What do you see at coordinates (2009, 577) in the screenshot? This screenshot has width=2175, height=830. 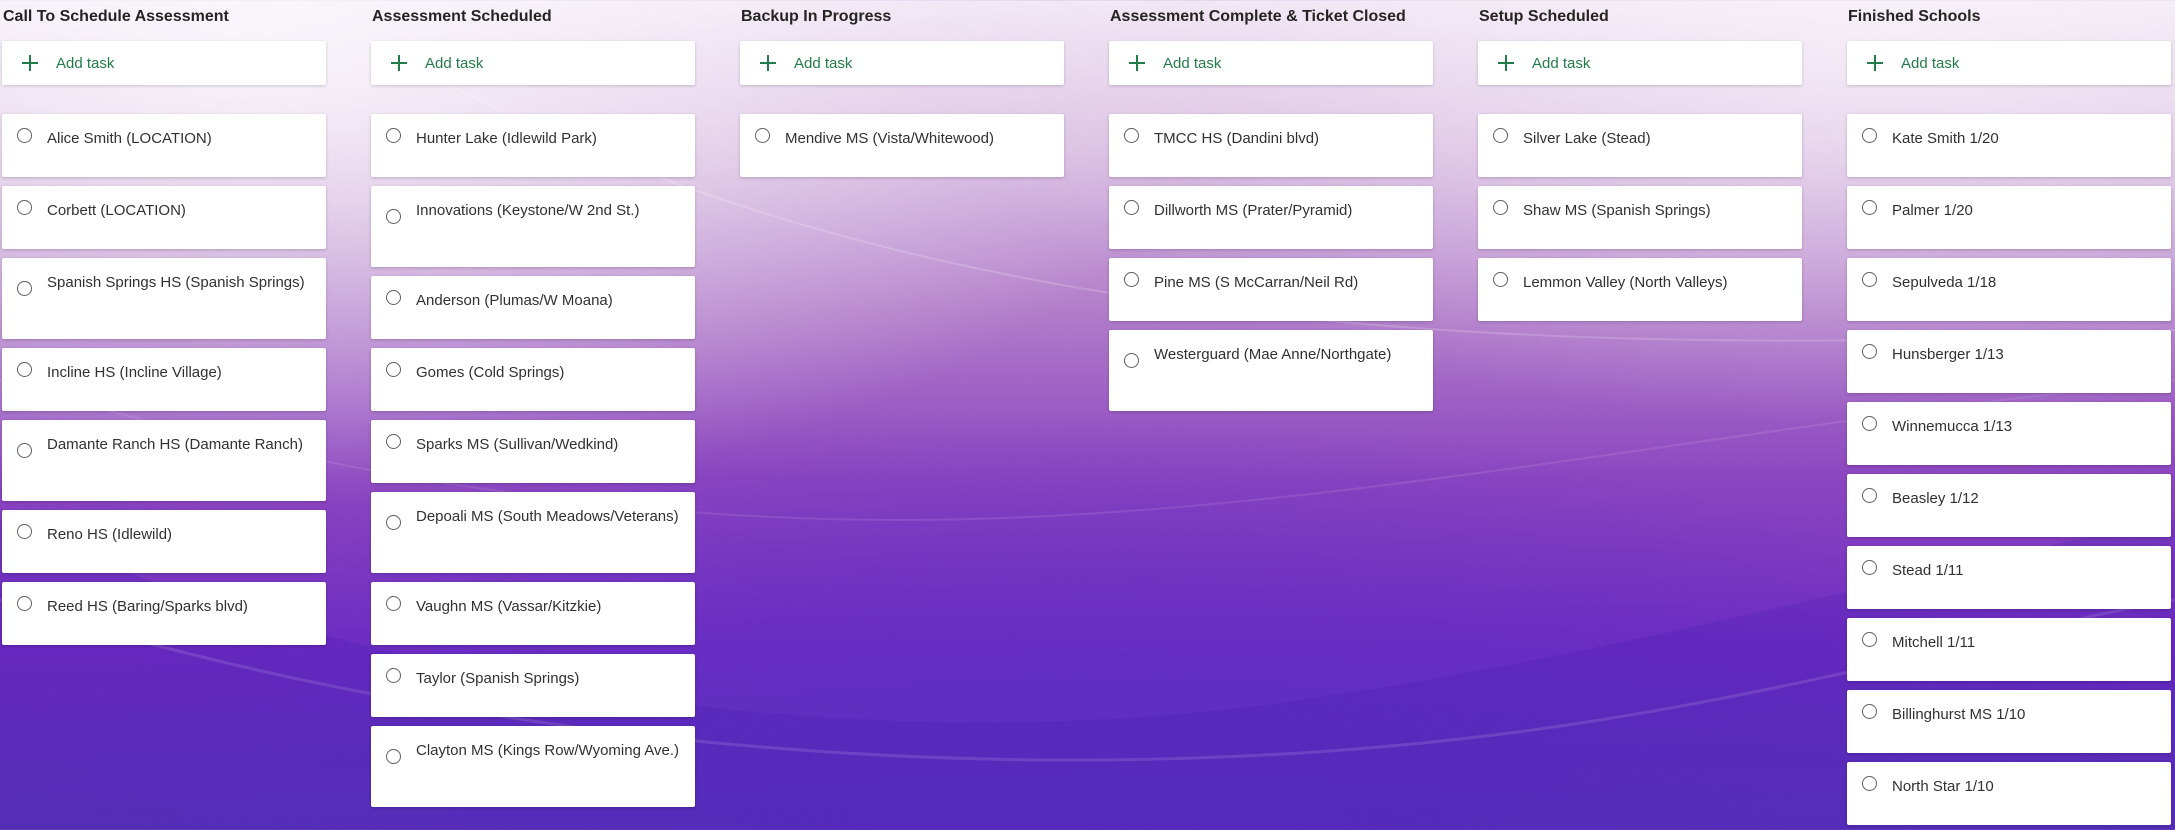 I see `task-card: Stead 1/11` at bounding box center [2009, 577].